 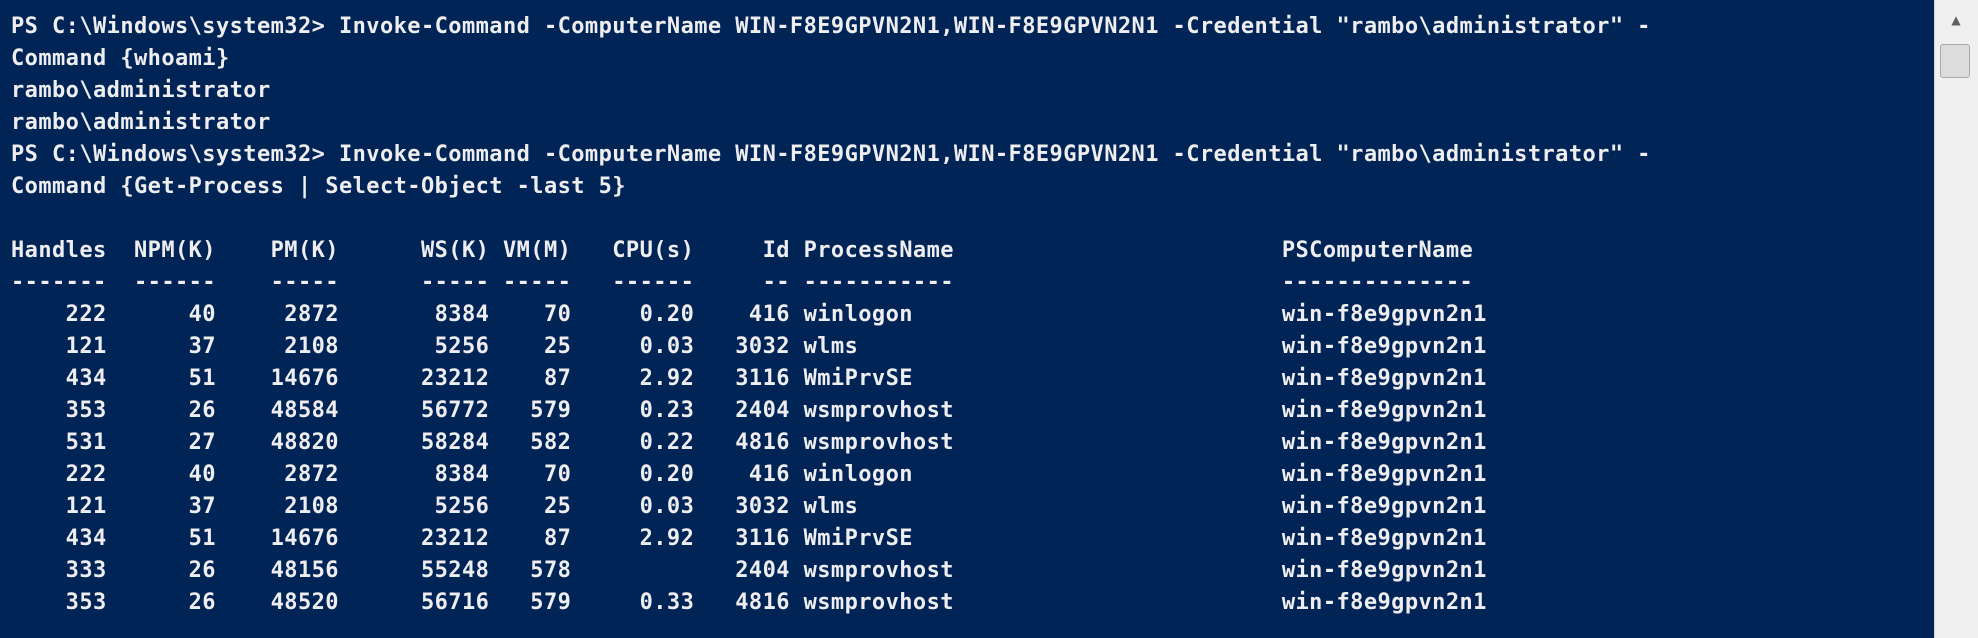 What do you see at coordinates (1956, 319) in the screenshot?
I see `vertical-scrollbar: ▲` at bounding box center [1956, 319].